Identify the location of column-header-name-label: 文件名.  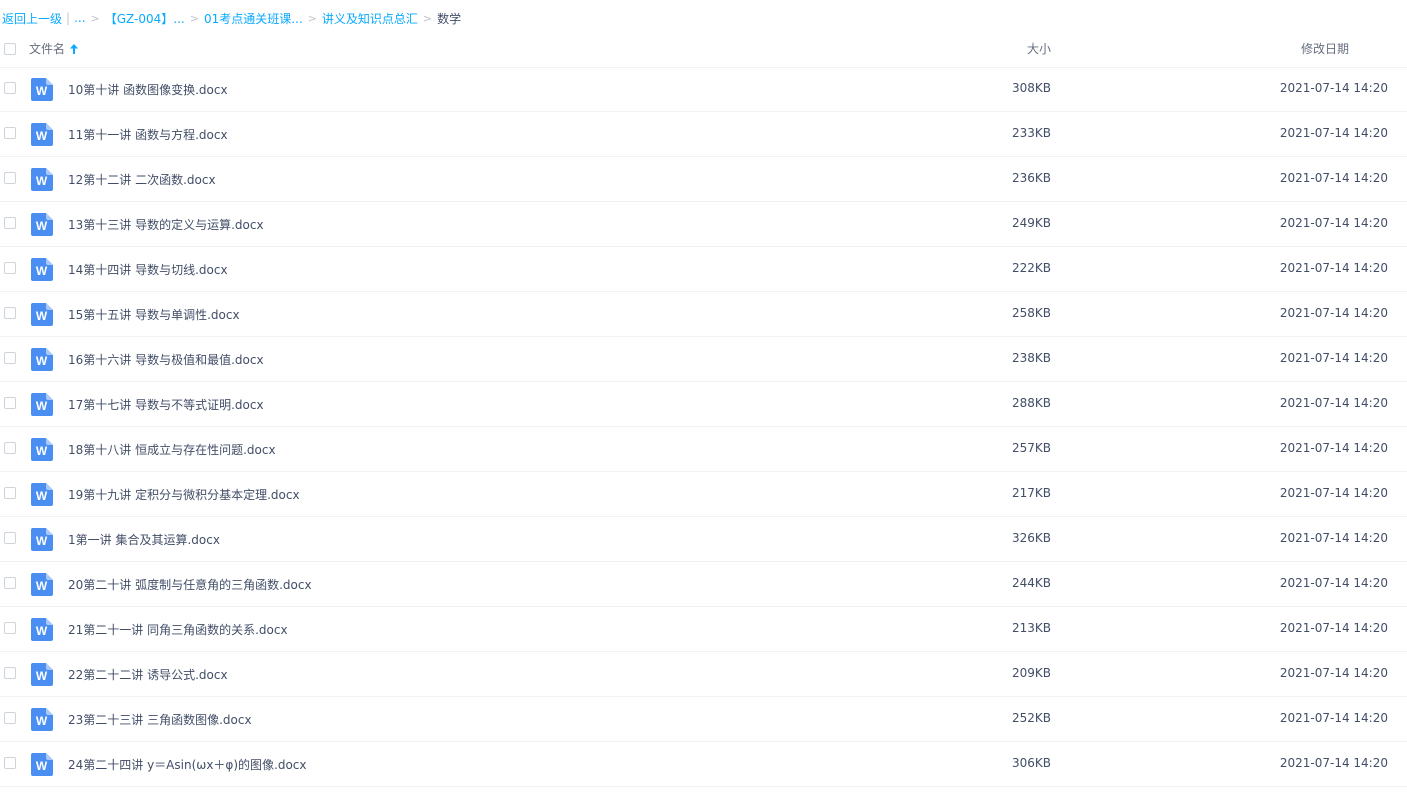
(47, 49).